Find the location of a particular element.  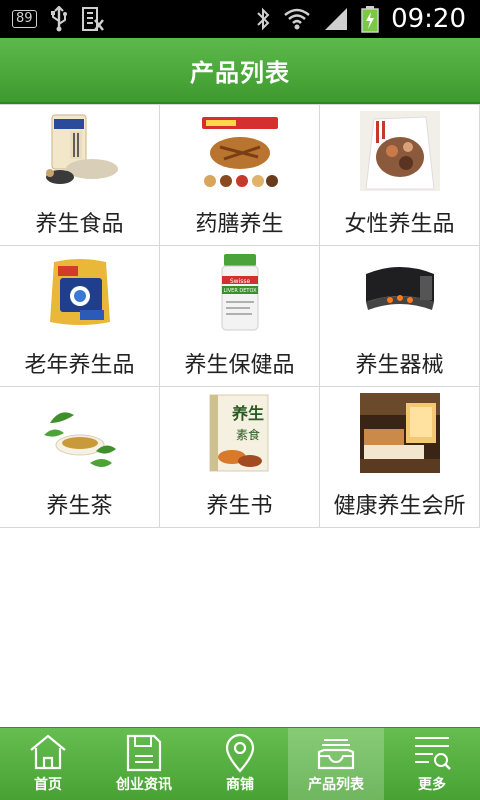

signal-icon is located at coordinates (336, 19).